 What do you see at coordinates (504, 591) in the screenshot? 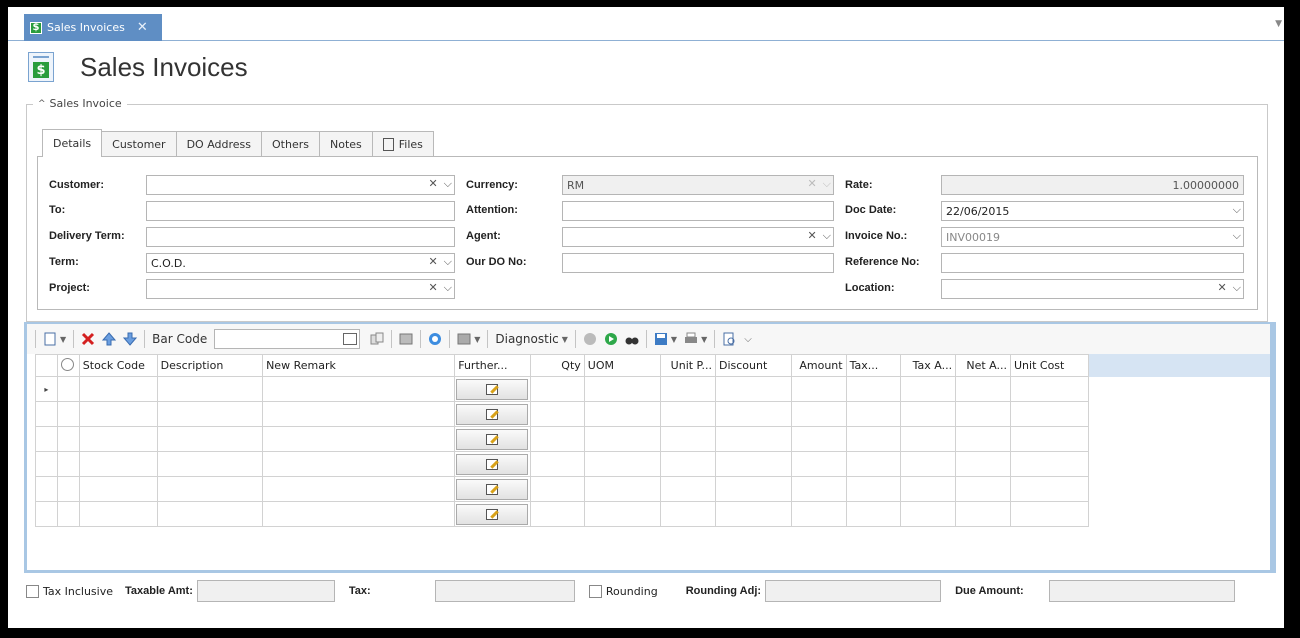
I see `tax-field` at bounding box center [504, 591].